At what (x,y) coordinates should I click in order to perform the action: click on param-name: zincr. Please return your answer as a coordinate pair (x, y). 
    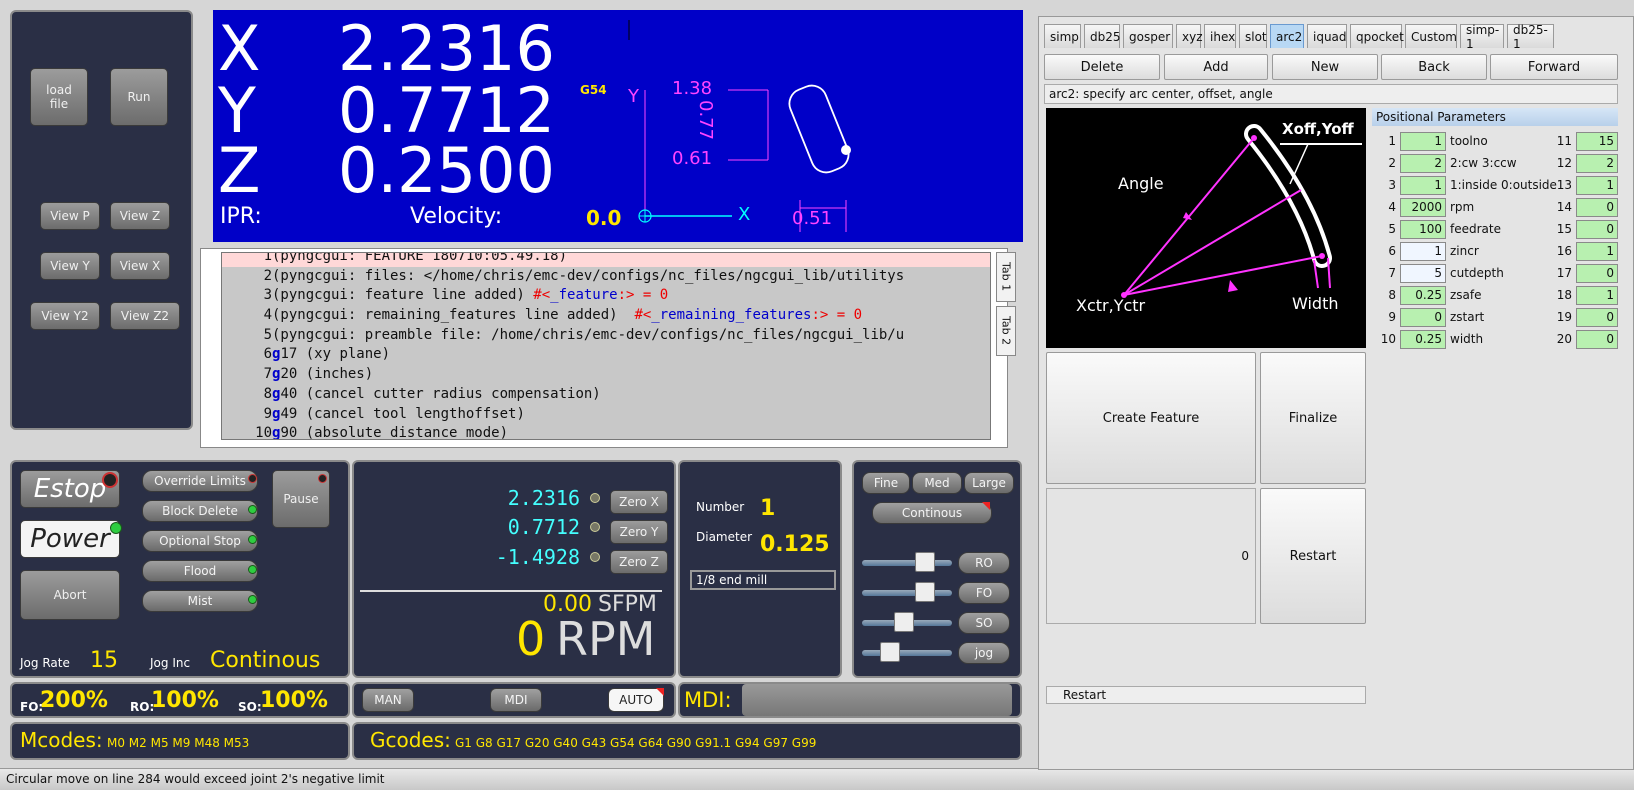
    Looking at the image, I should click on (1464, 251).